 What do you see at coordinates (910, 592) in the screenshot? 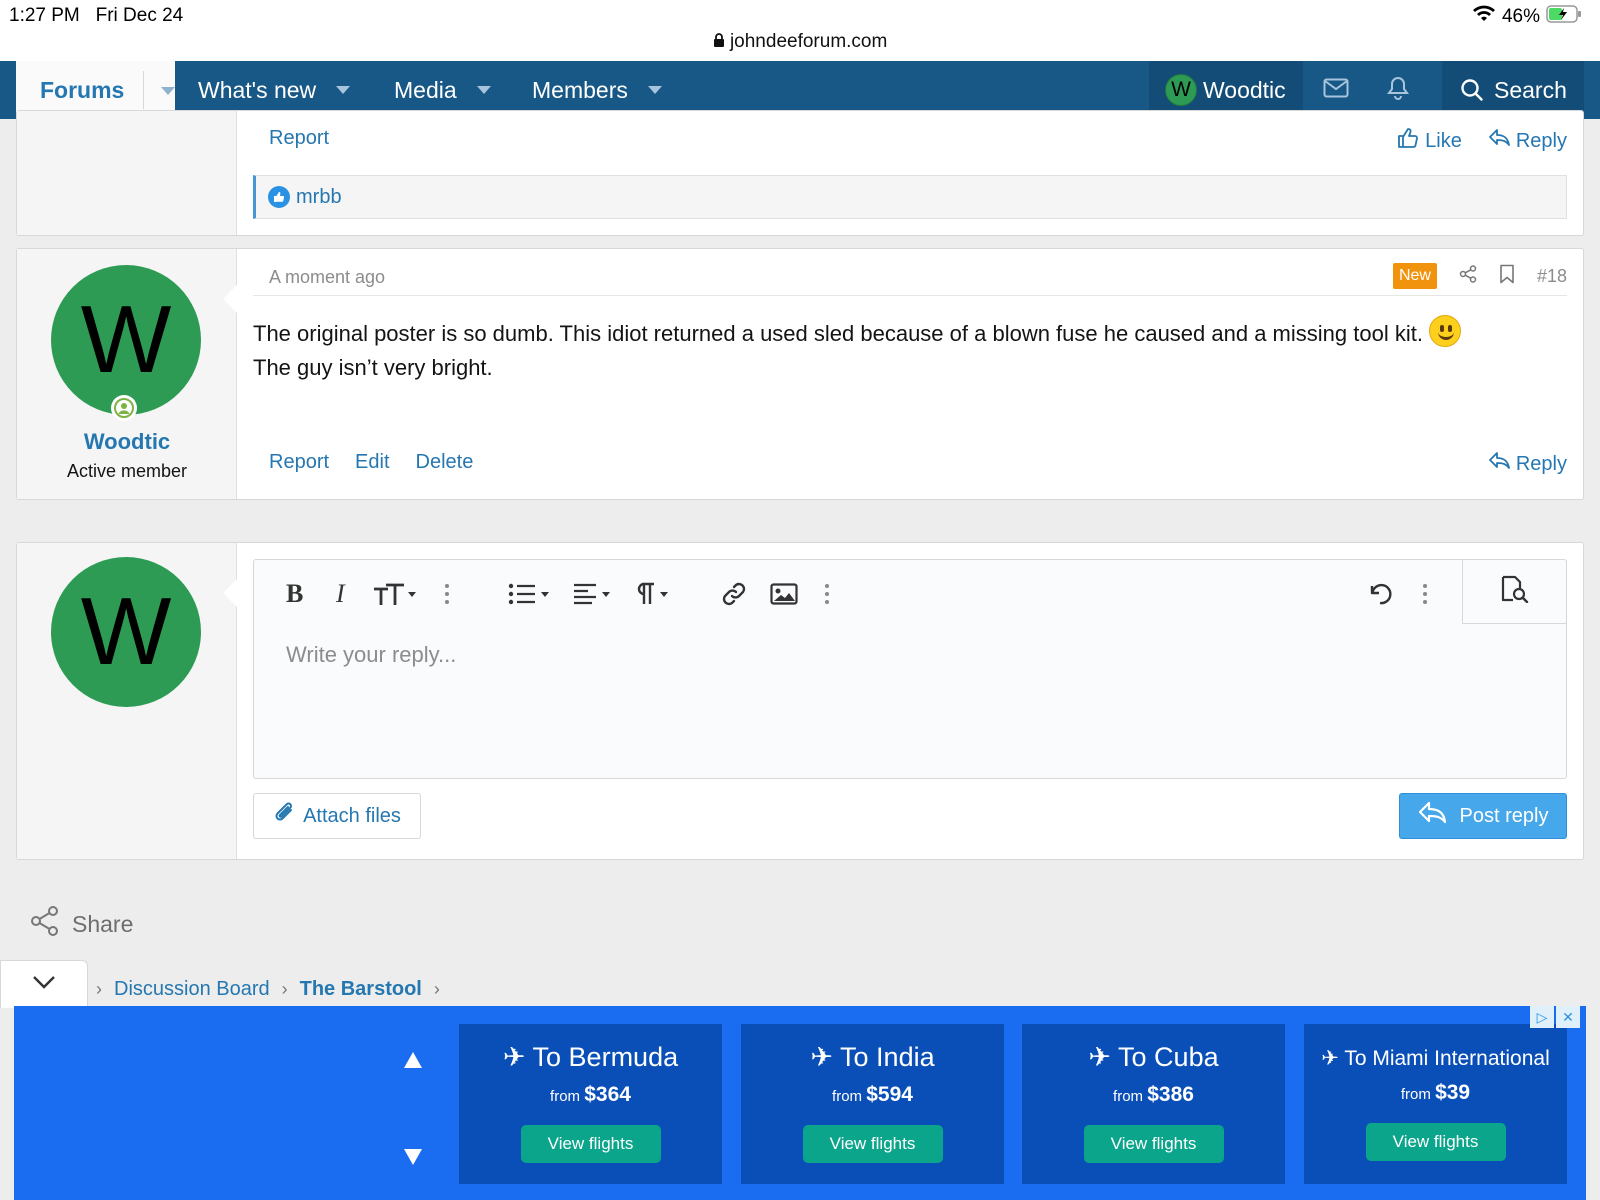
I see `editor-toolbar: B I` at bounding box center [910, 592].